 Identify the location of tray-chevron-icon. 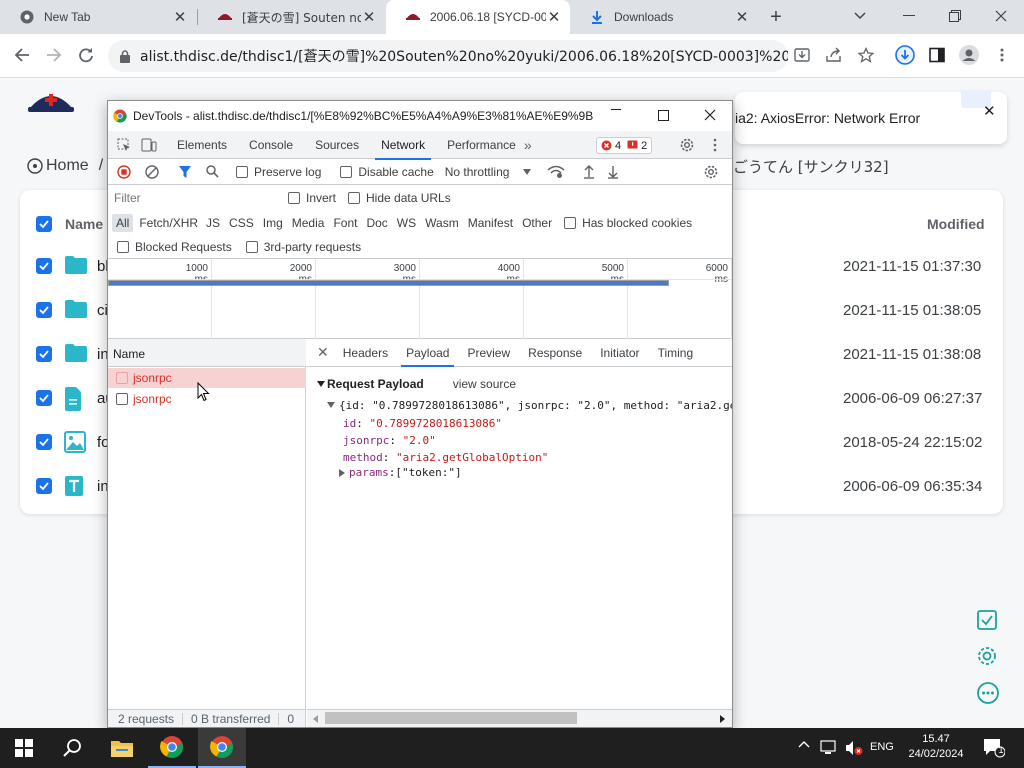
(804, 744).